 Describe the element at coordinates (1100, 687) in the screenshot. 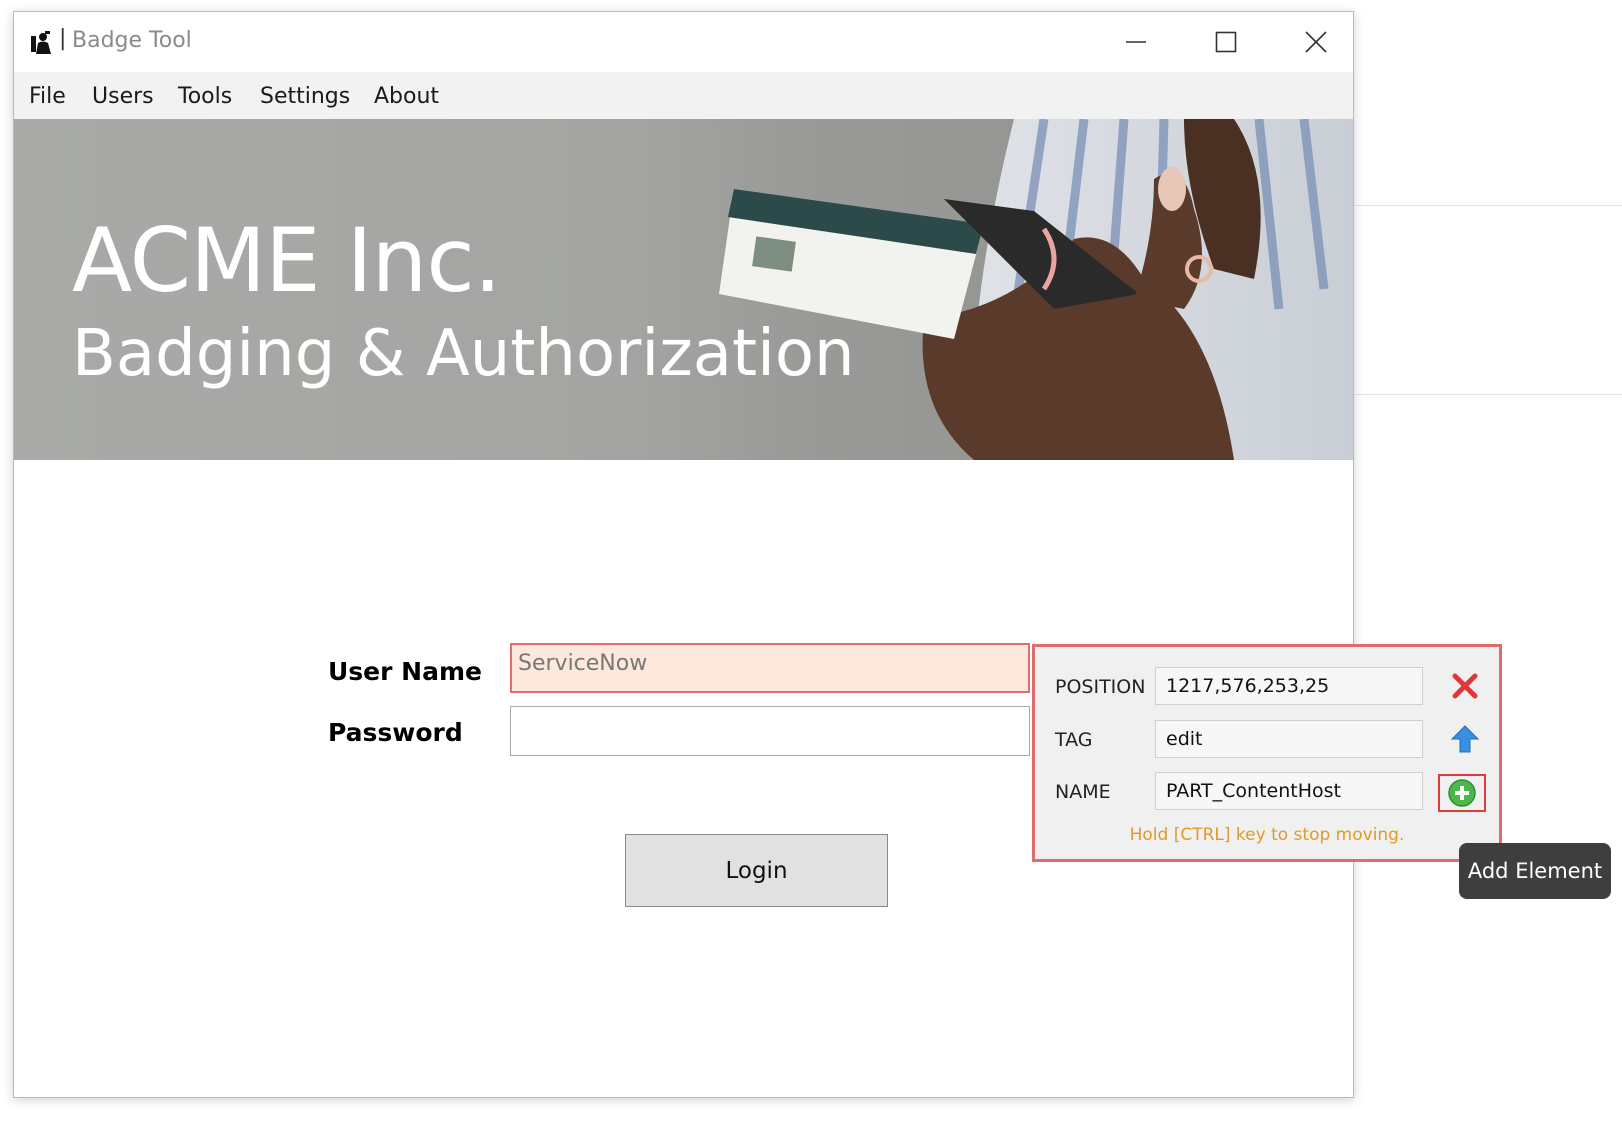

I see `position-label: POSITION` at that location.